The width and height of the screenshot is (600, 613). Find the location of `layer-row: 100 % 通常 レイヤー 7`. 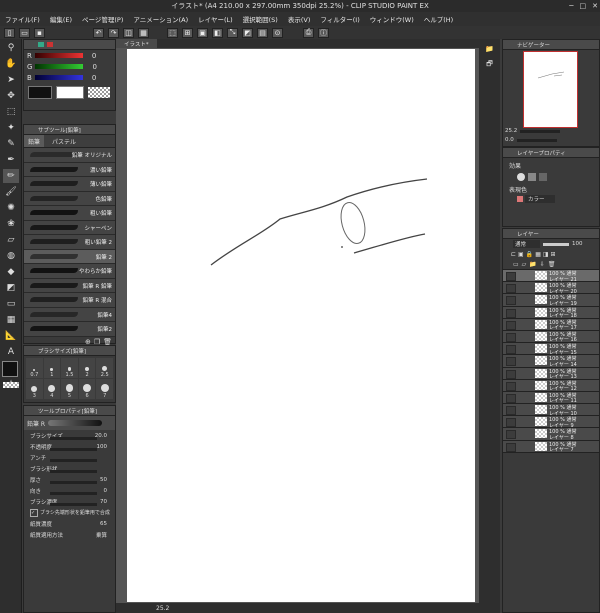

layer-row: 100 % 通常 レイヤー 7 is located at coordinates (551, 446).